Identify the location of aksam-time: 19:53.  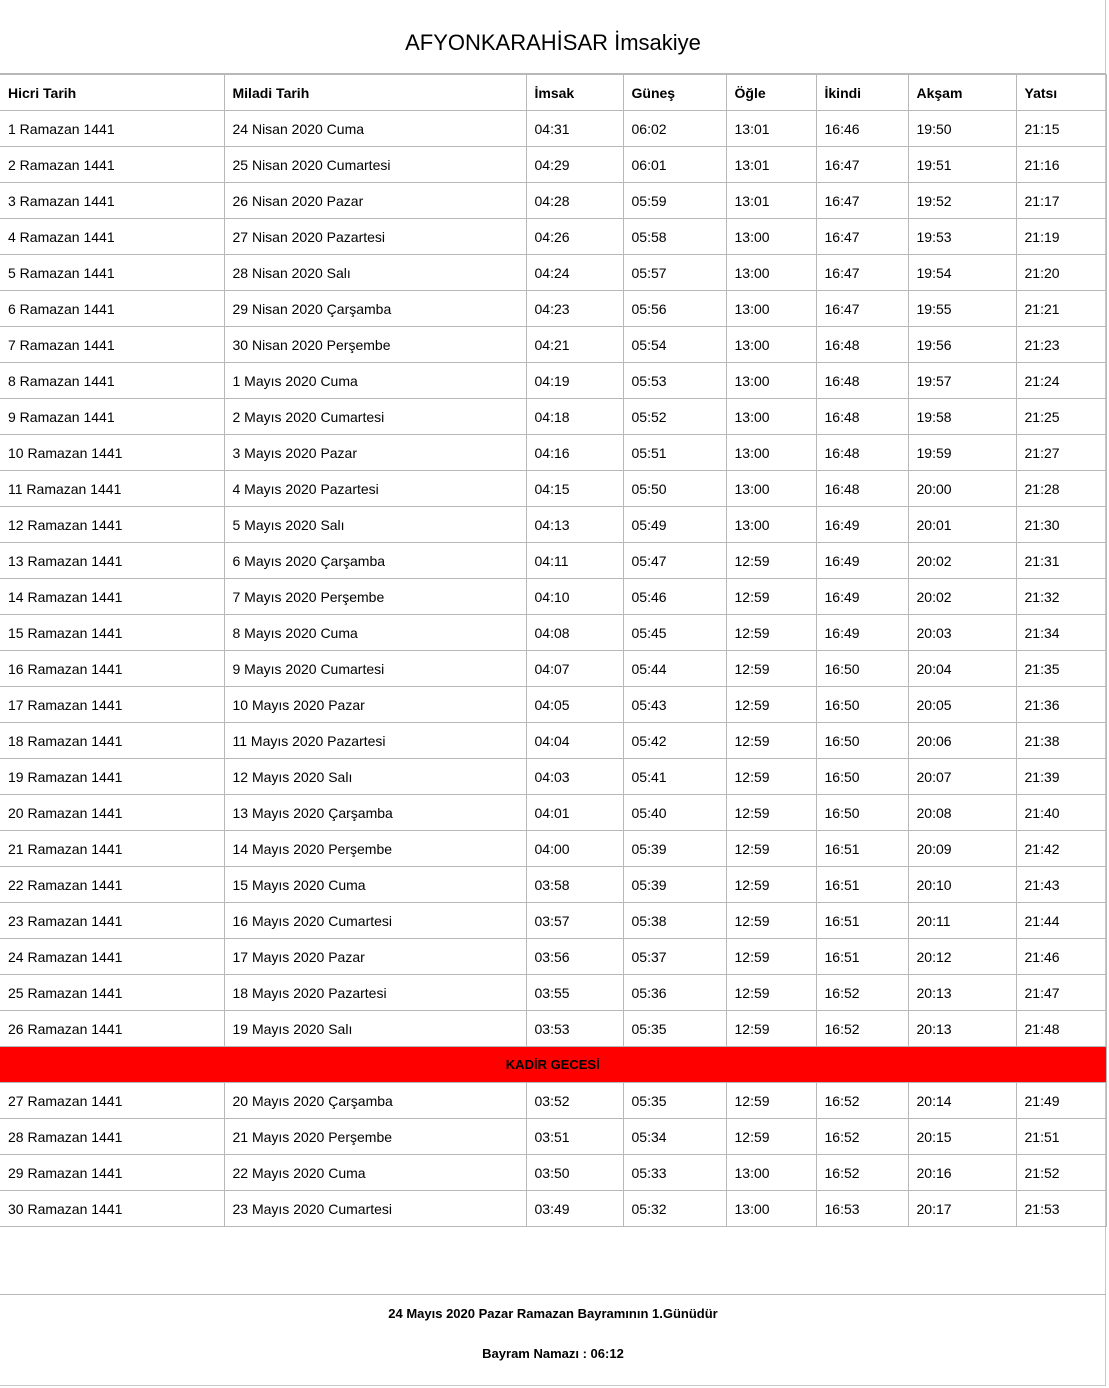
(962, 236).